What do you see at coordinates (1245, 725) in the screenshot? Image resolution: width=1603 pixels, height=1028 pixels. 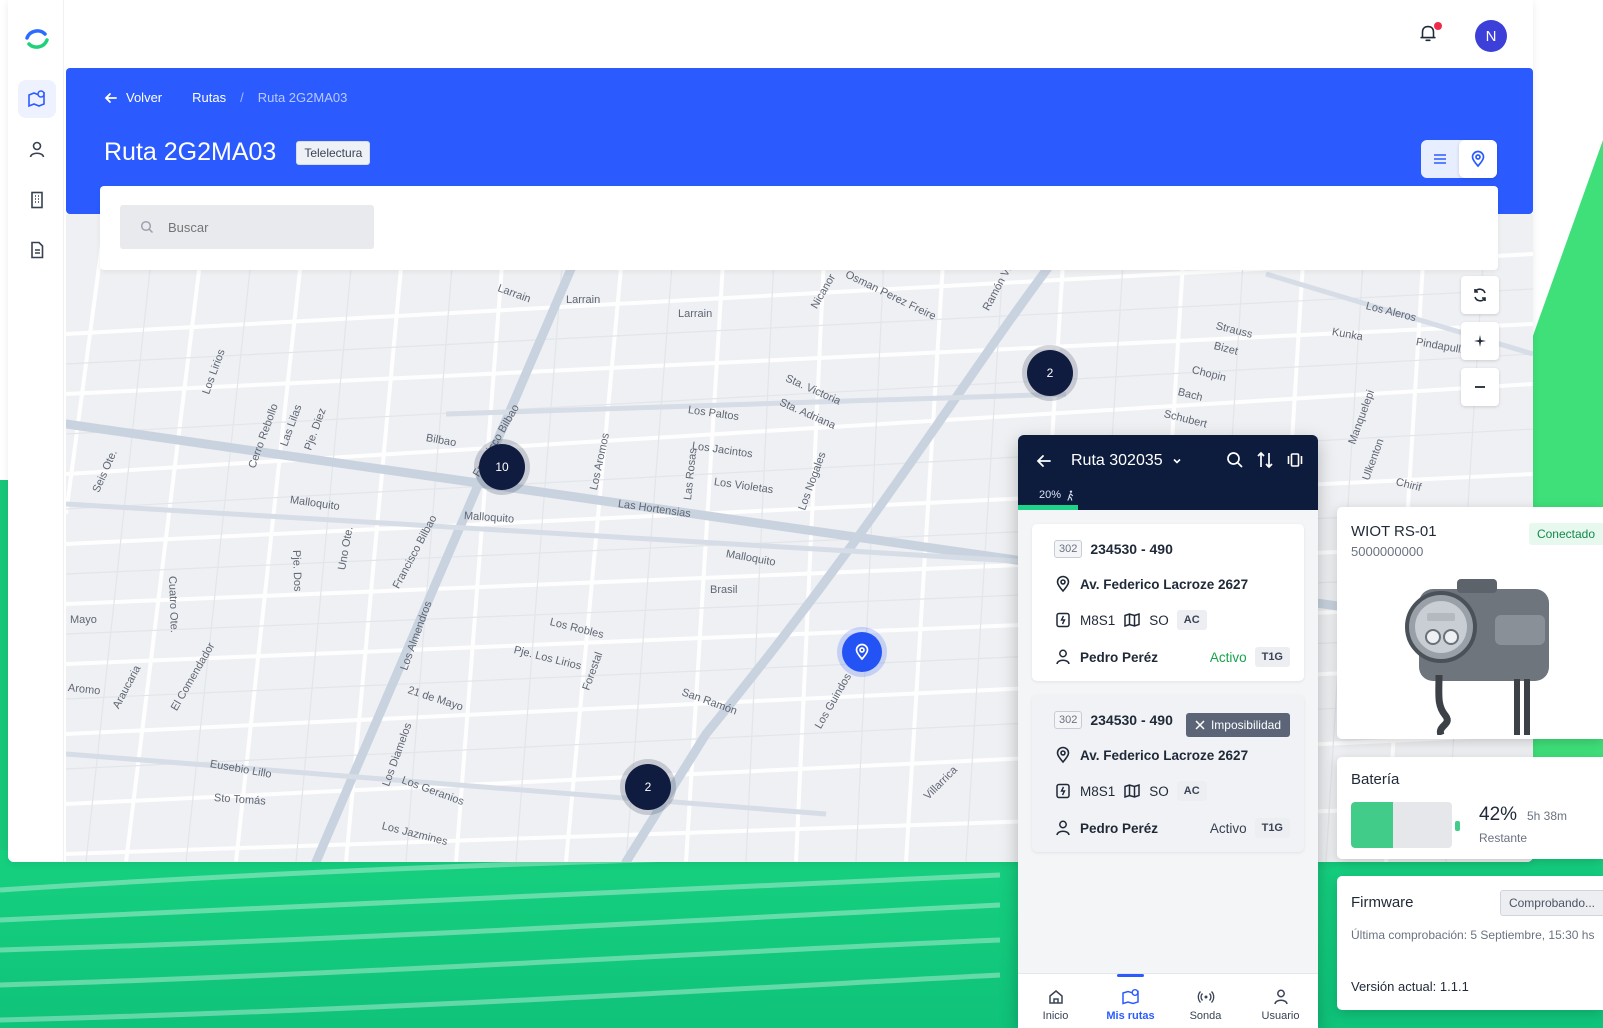 I see `impossibility-label: Imposibilidad` at bounding box center [1245, 725].